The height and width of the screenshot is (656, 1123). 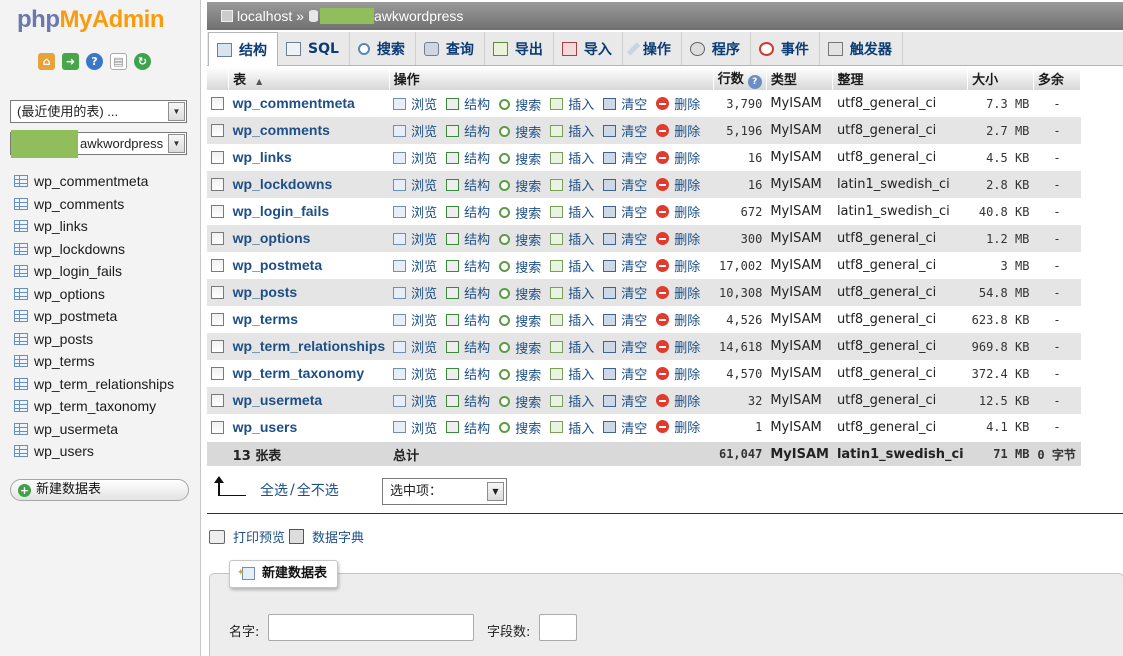 What do you see at coordinates (91, 181) in the screenshot?
I see `sidebar-table-label: wp_commentmeta` at bounding box center [91, 181].